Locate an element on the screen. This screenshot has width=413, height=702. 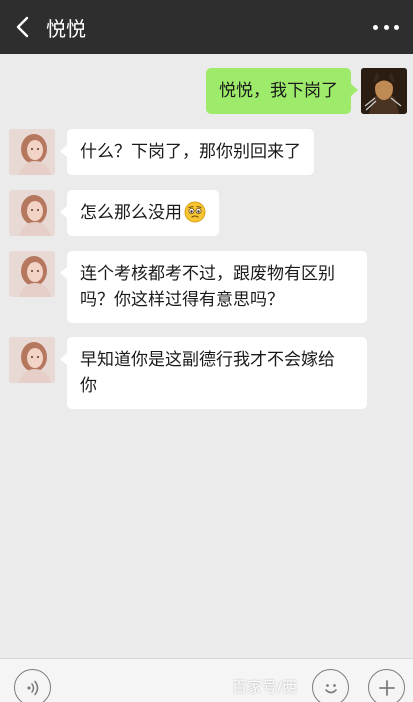
message-text-line: 吗？你这样过得有意思吗？ is located at coordinates (182, 300).